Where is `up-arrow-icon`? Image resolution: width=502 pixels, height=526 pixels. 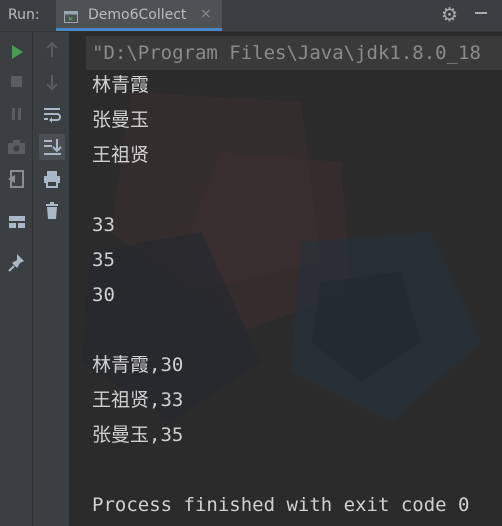
up-arrow-icon is located at coordinates (52, 50).